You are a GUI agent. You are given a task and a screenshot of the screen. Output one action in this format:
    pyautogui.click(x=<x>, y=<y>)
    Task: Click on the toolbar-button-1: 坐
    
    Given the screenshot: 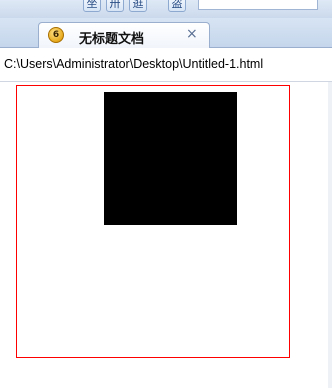 What is the action you would take?
    pyautogui.click(x=92, y=6)
    